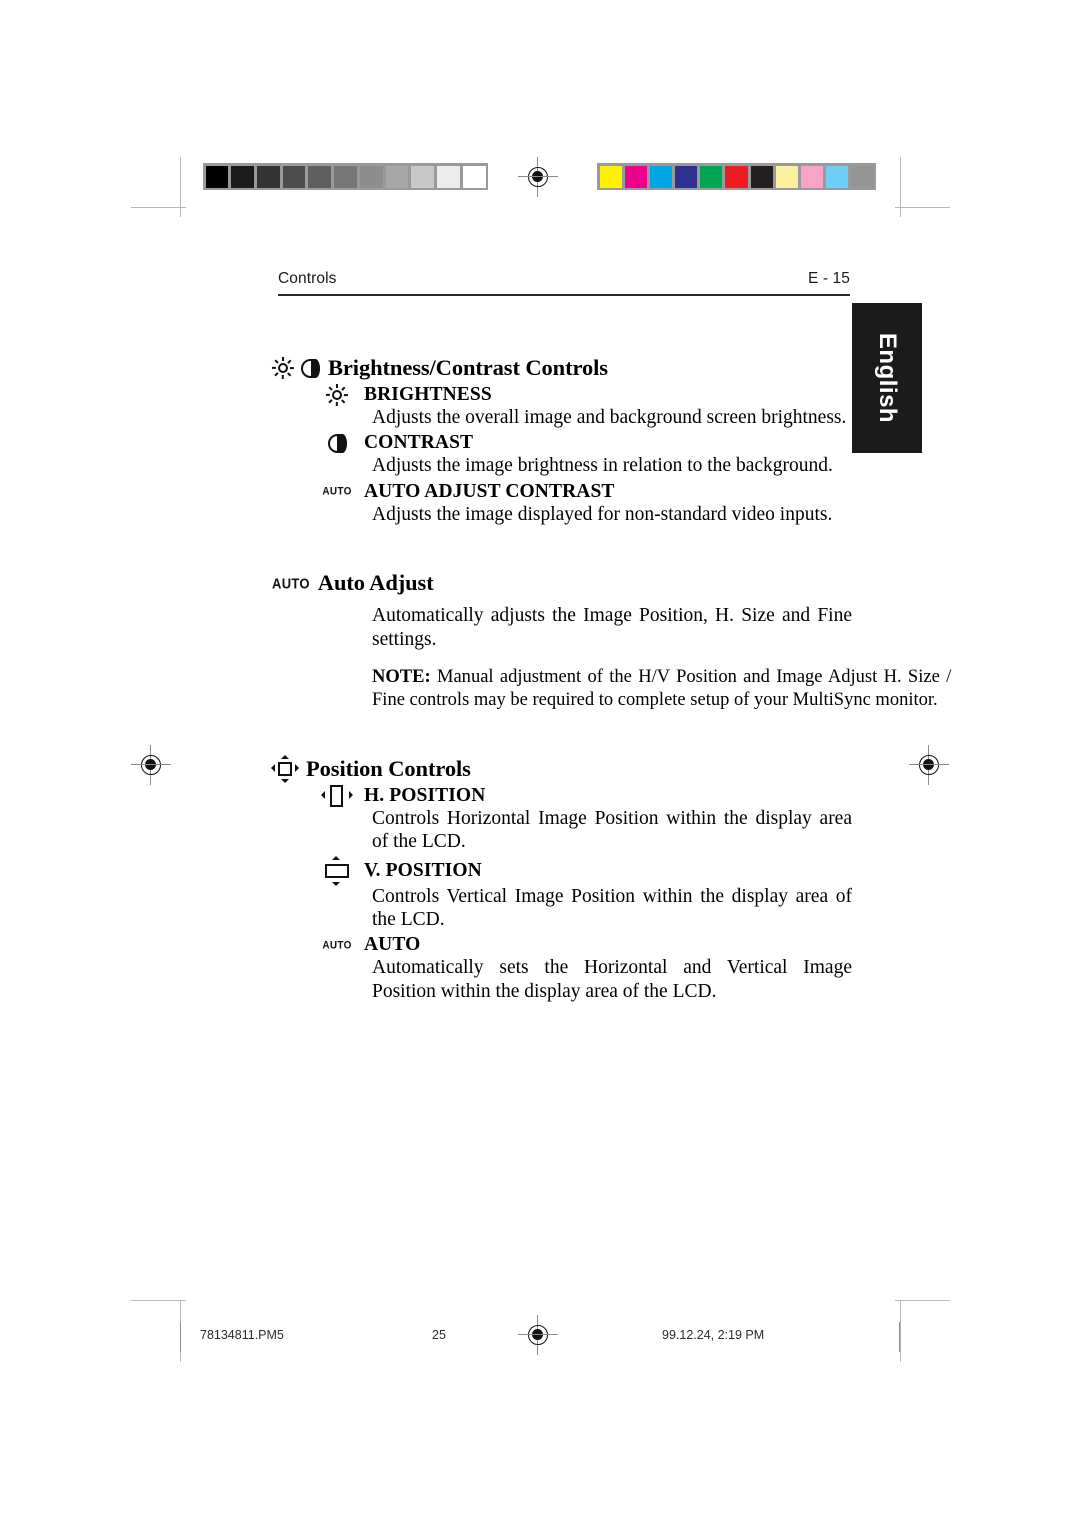 This screenshot has width=1080, height=1528. I want to click on control-label: AUTO, so click(392, 945).